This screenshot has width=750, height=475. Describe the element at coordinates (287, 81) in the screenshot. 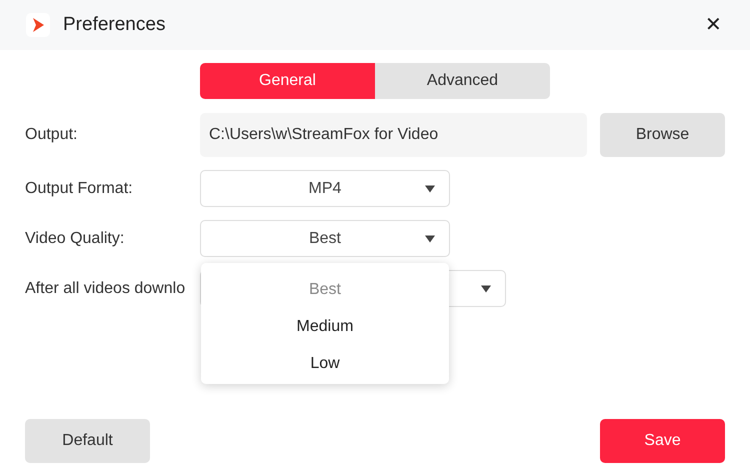

I see `tab: General` at that location.